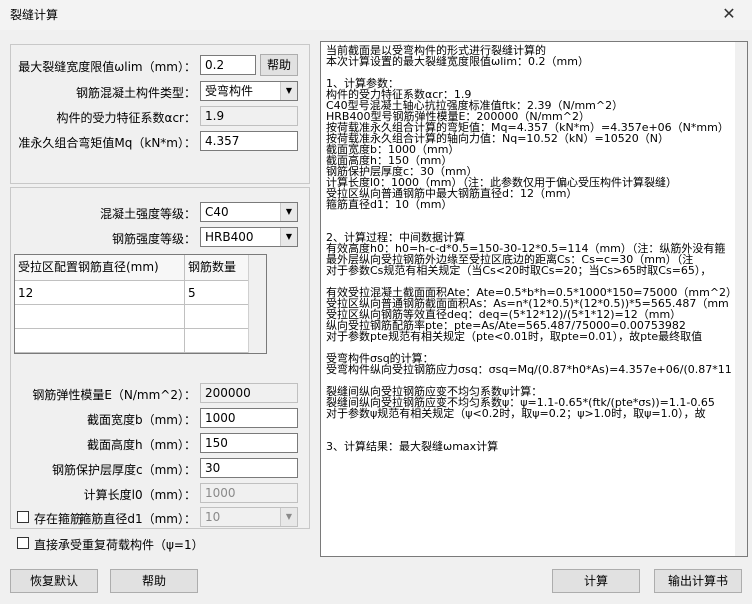  Describe the element at coordinates (100, 268) in the screenshot. I see `grid-header-diameter: 受拉区配置钢筋直径(mm)` at that location.